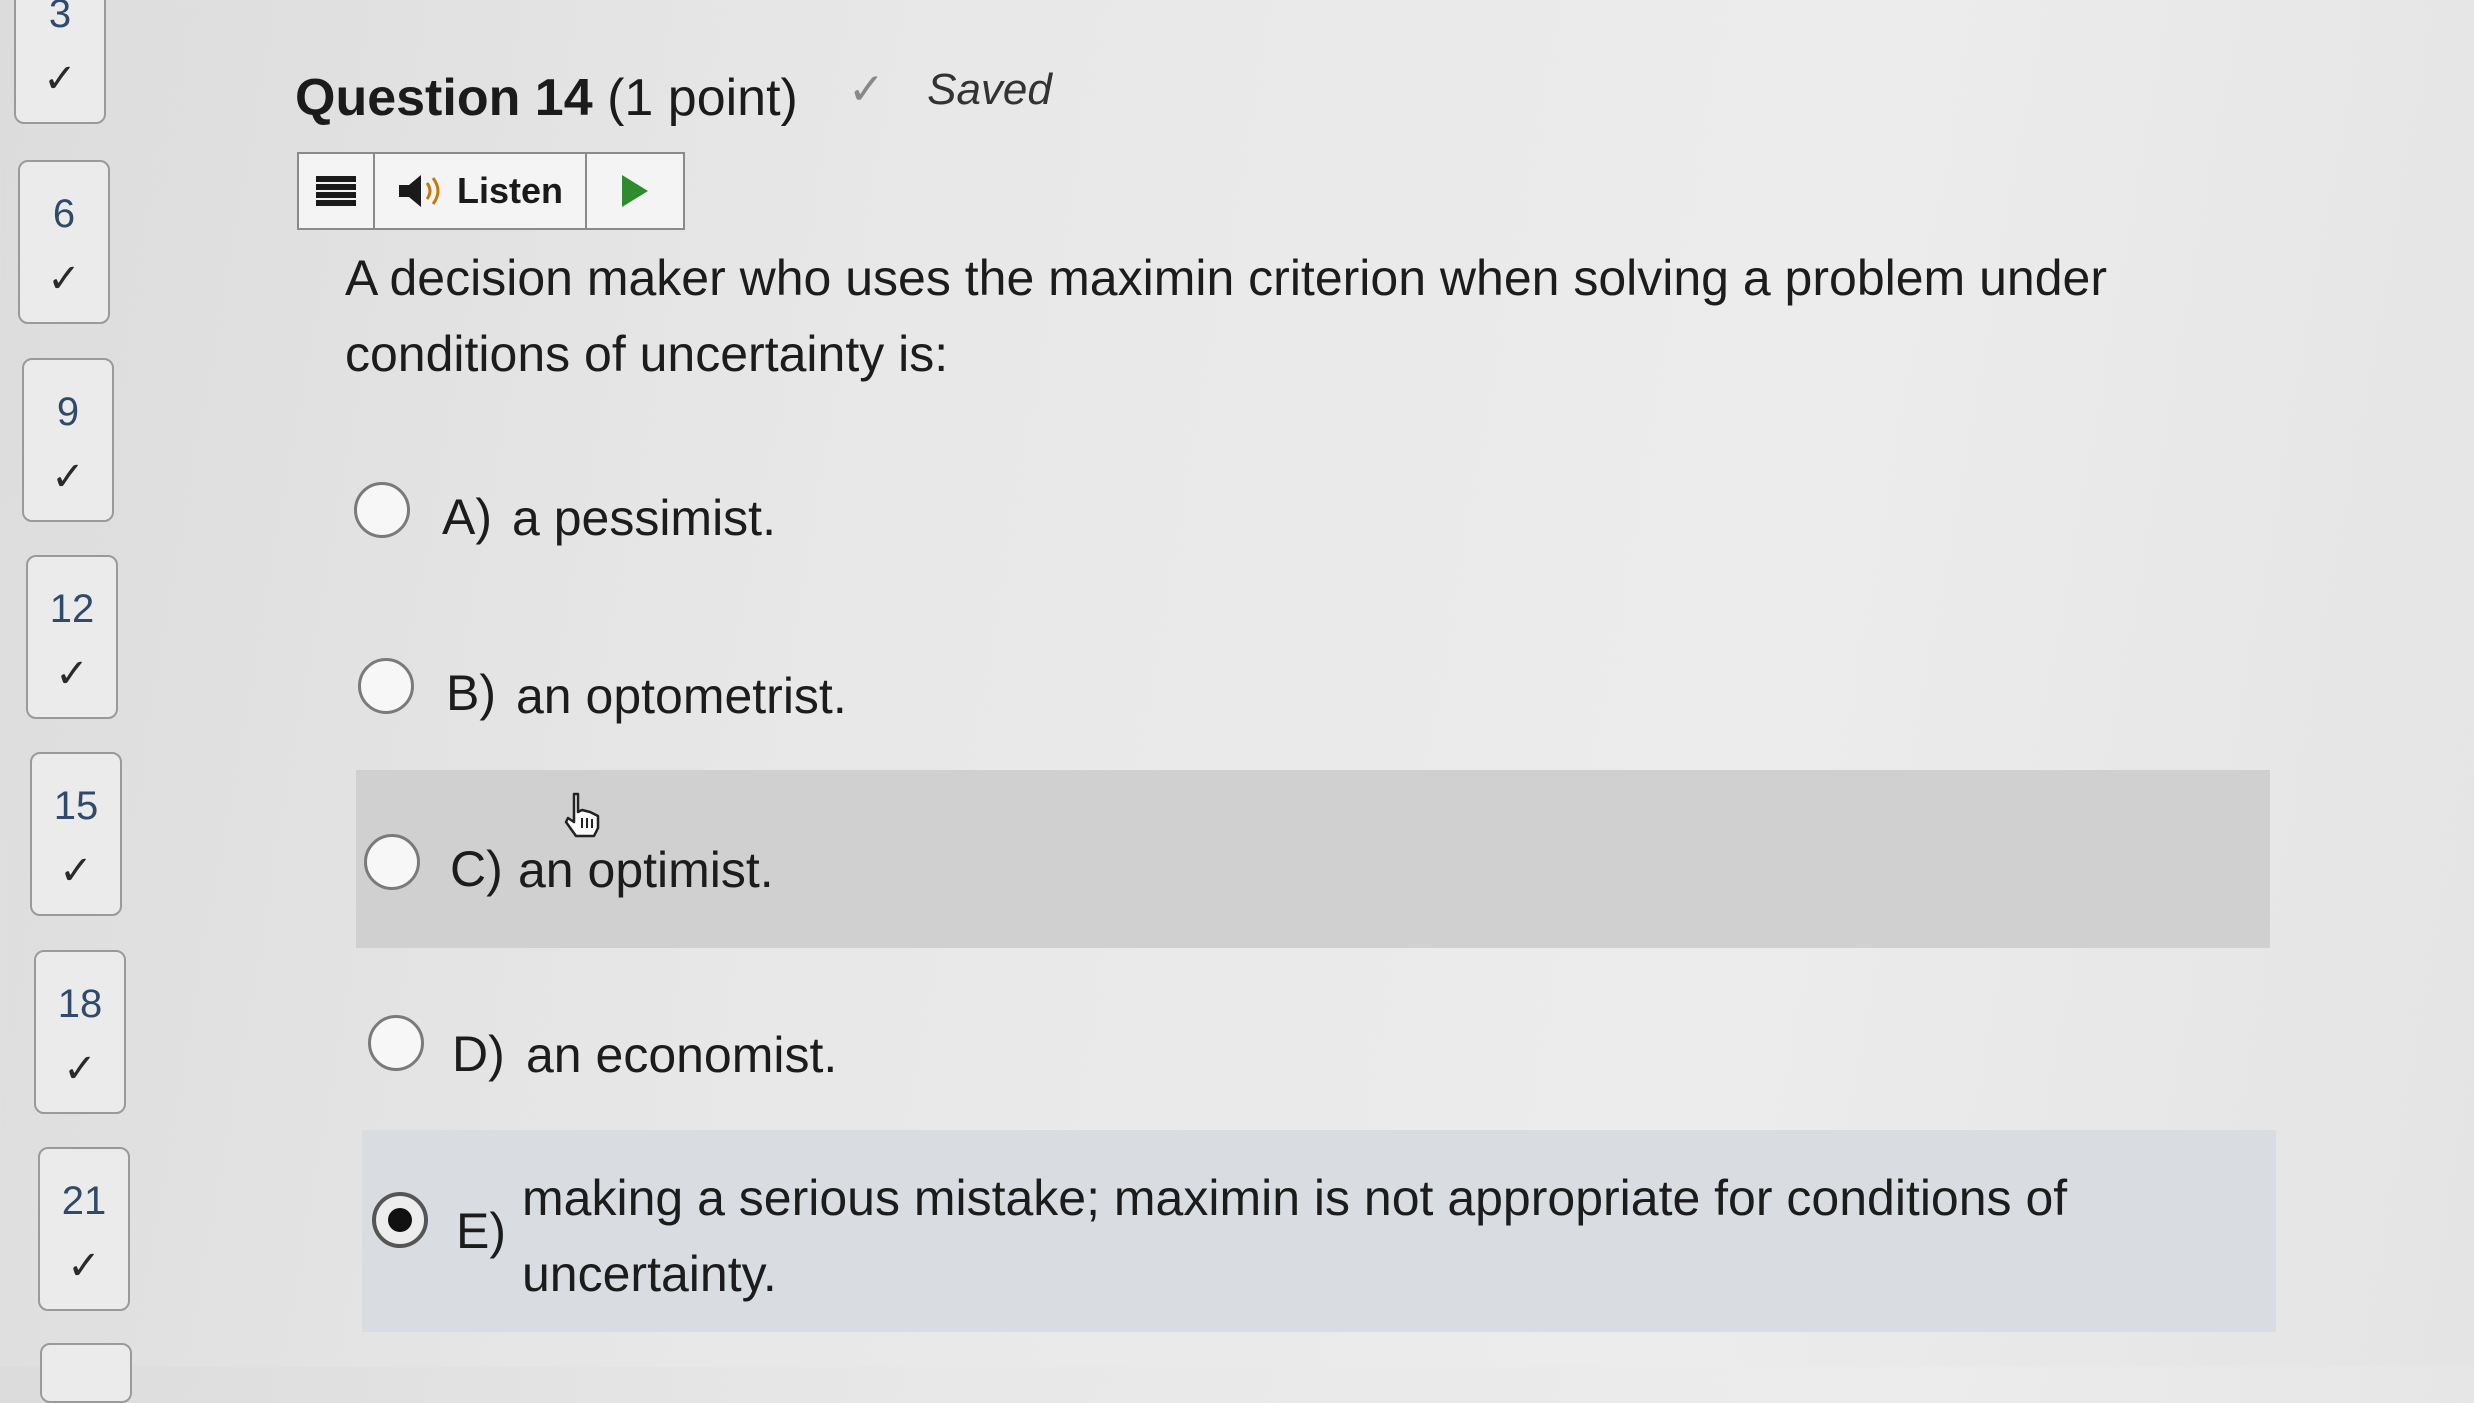  I want to click on option-text: an optimist., so click(646, 870).